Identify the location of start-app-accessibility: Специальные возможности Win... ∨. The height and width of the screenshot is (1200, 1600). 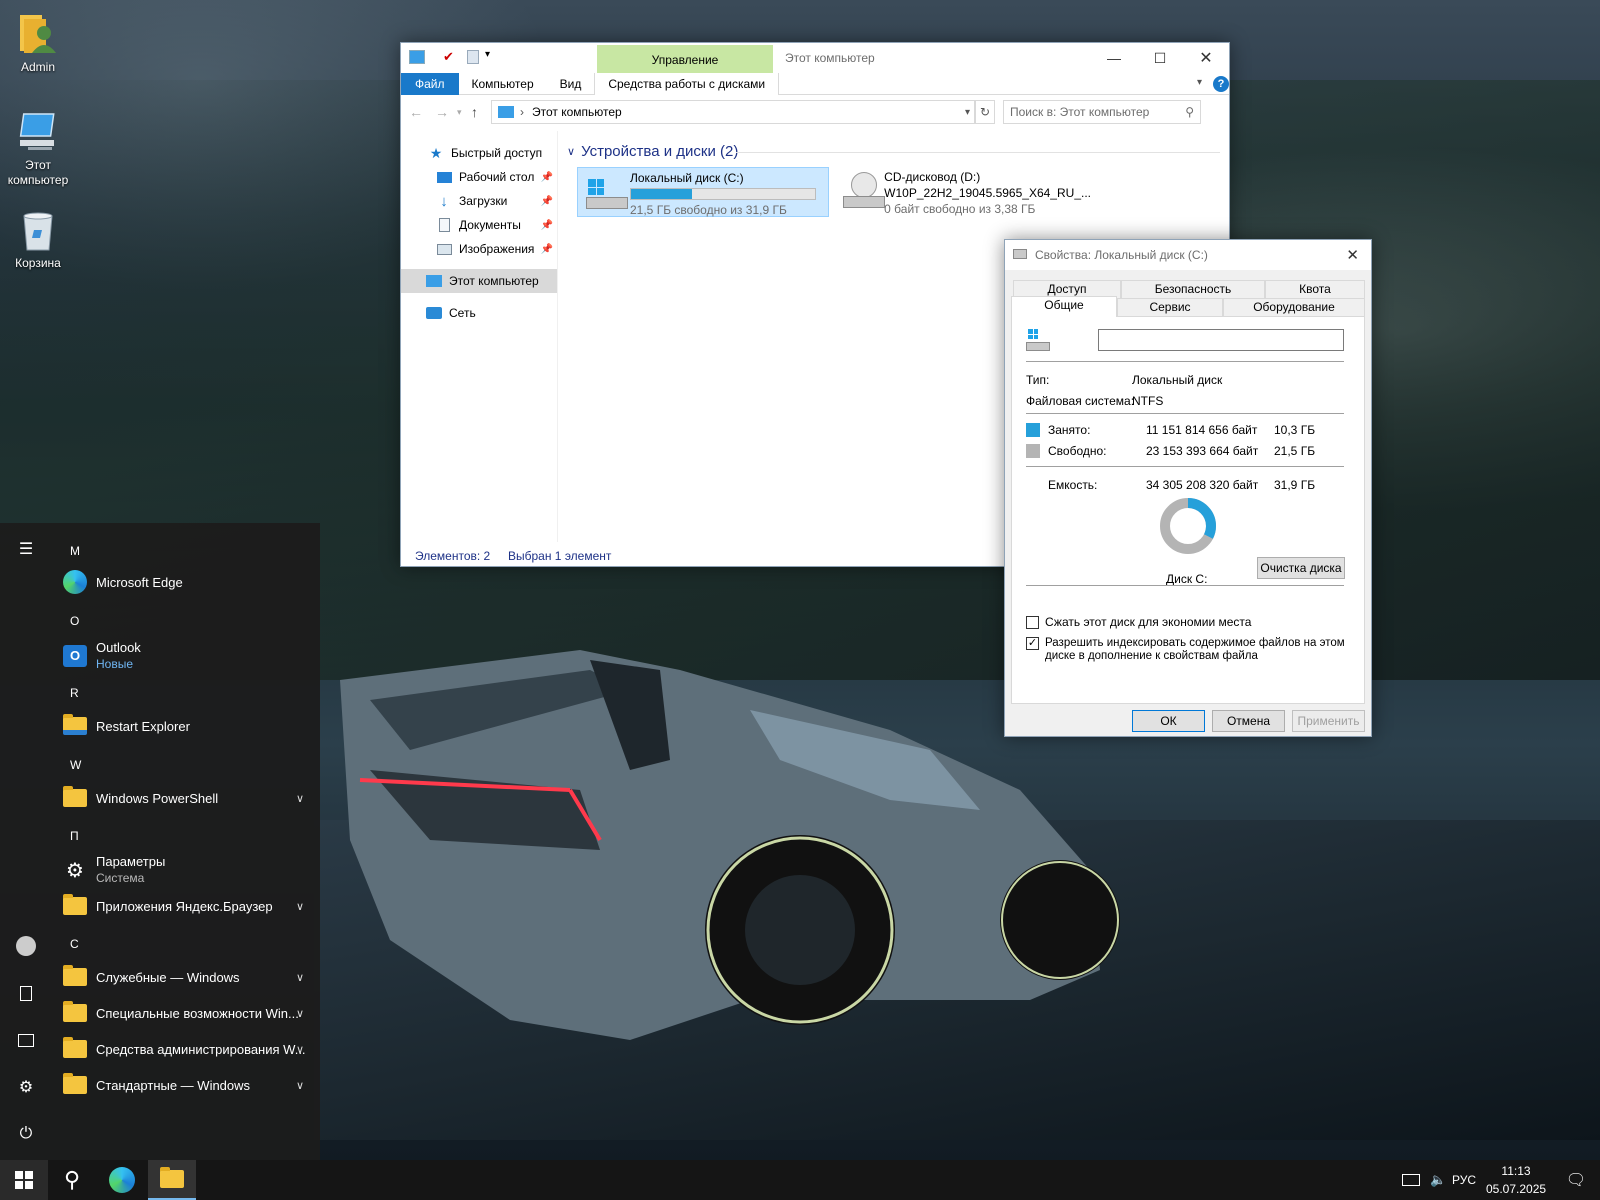
(187, 1013).